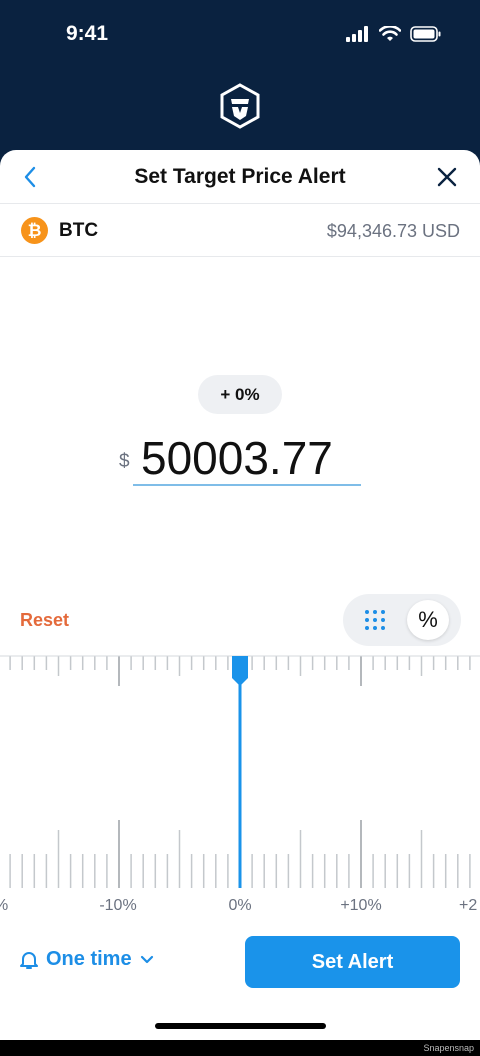 This screenshot has height=1056, width=480. What do you see at coordinates (29, 960) in the screenshot?
I see `bell-icon` at bounding box center [29, 960].